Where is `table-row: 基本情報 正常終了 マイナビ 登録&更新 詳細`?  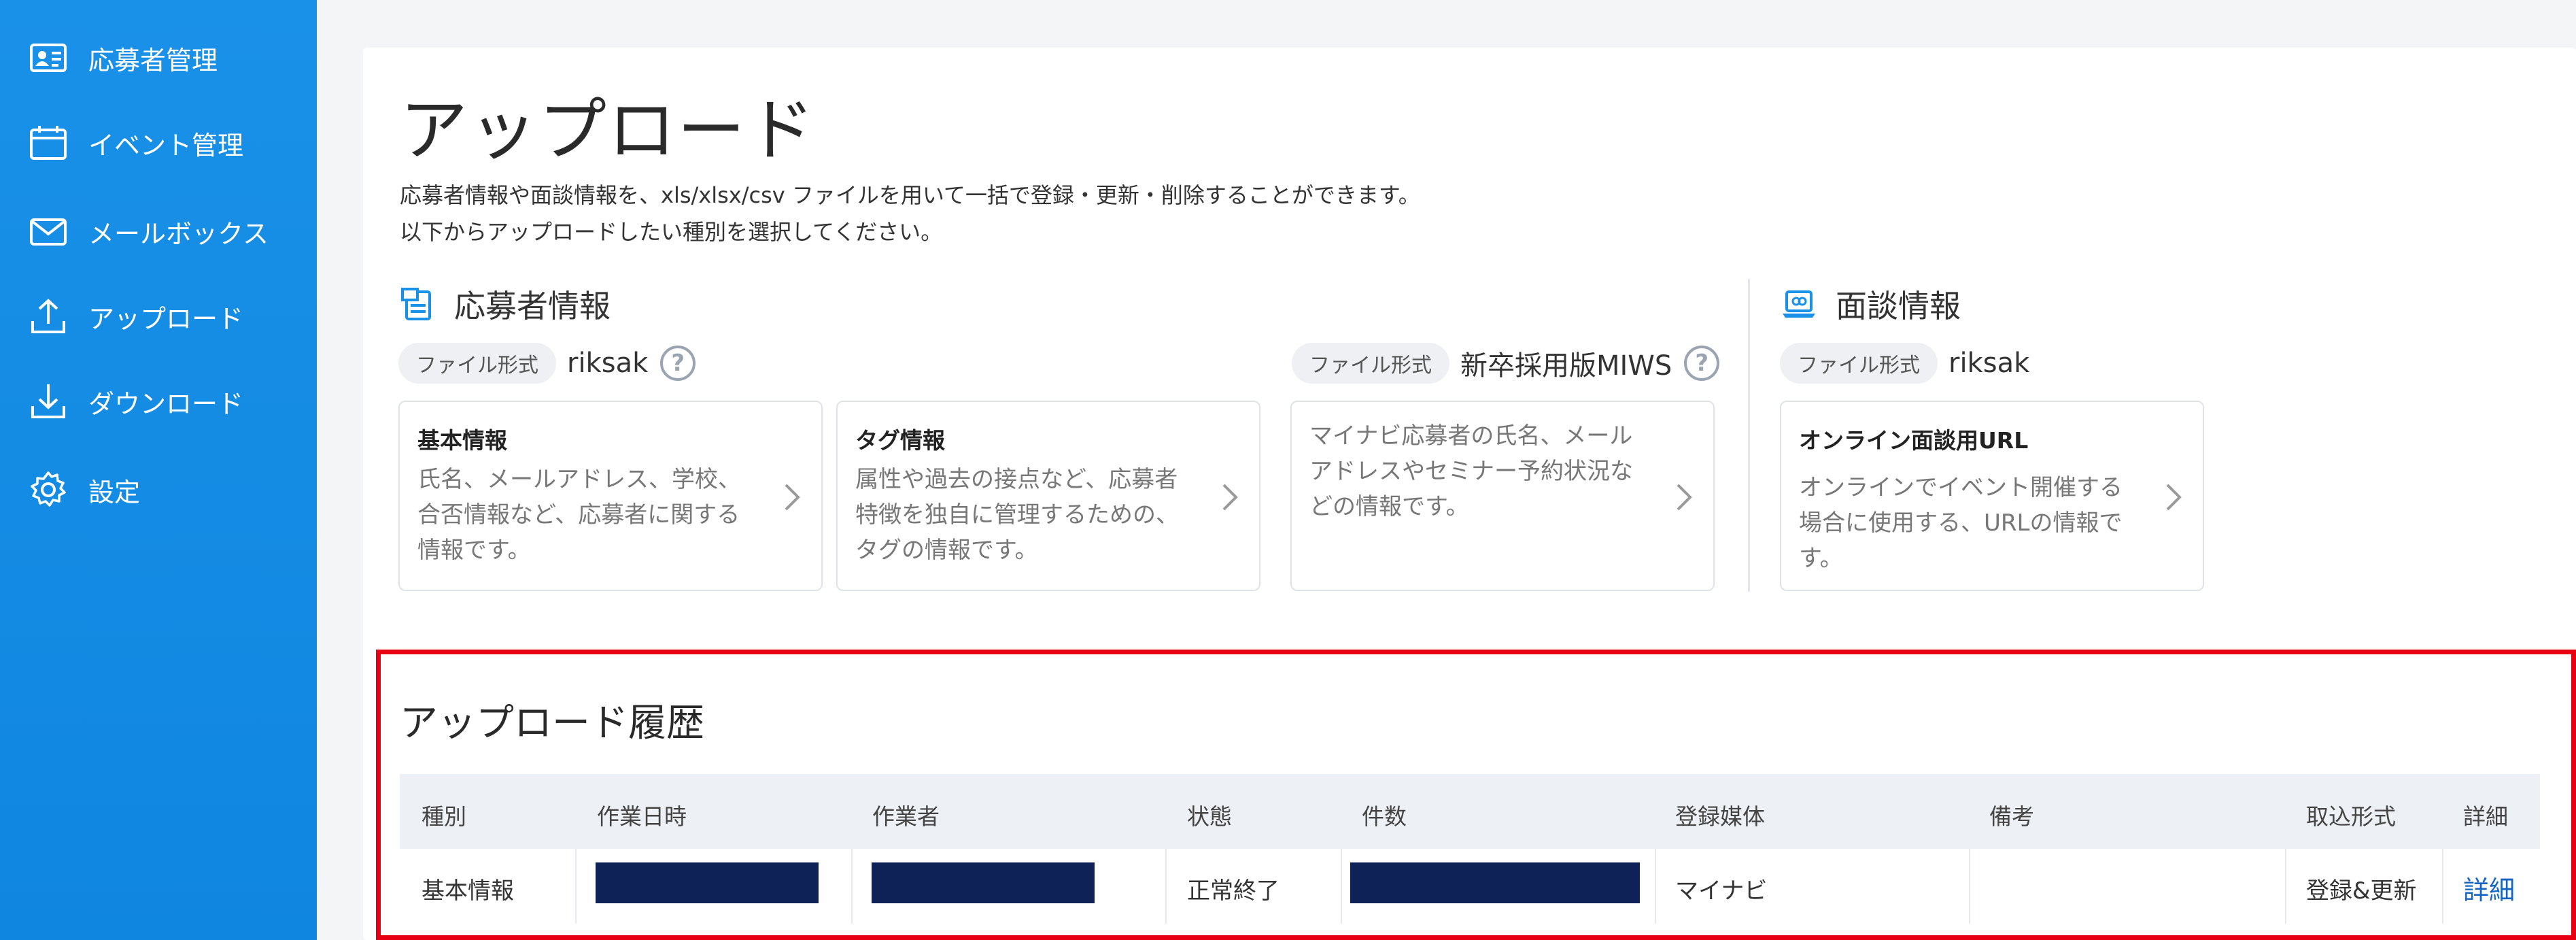
table-row: 基本情報 正常終了 マイナビ 登録&更新 詳細 is located at coordinates (1470, 886).